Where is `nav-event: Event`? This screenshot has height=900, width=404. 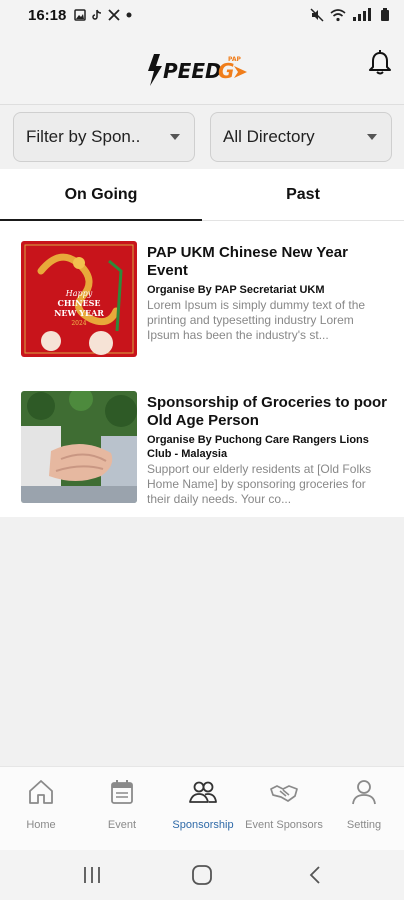 nav-event: Event is located at coordinates (122, 807).